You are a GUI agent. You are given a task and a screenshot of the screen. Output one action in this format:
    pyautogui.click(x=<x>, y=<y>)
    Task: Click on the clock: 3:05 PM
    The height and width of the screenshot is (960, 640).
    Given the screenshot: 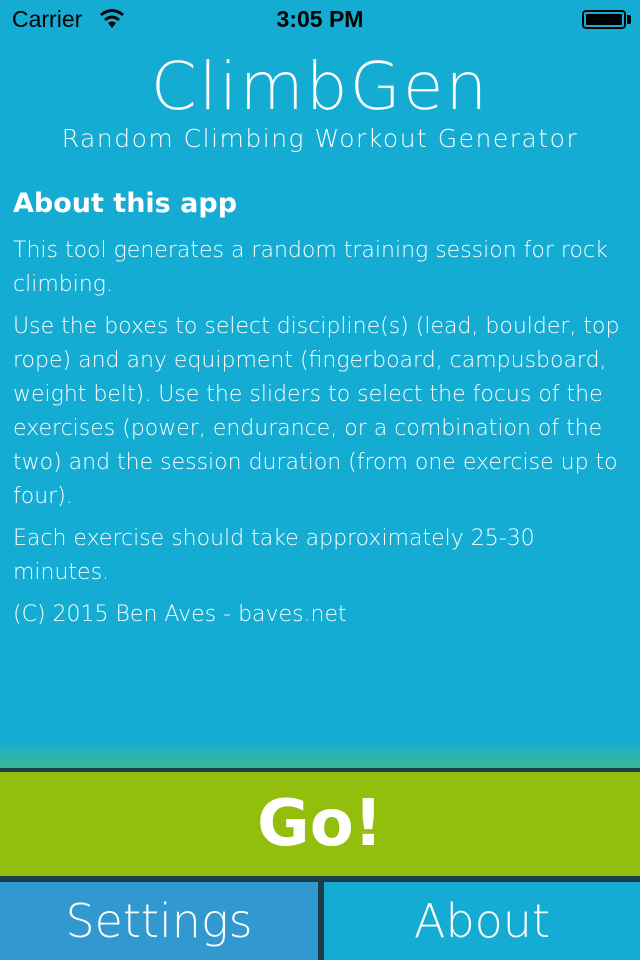 What is the action you would take?
    pyautogui.click(x=320, y=19)
    